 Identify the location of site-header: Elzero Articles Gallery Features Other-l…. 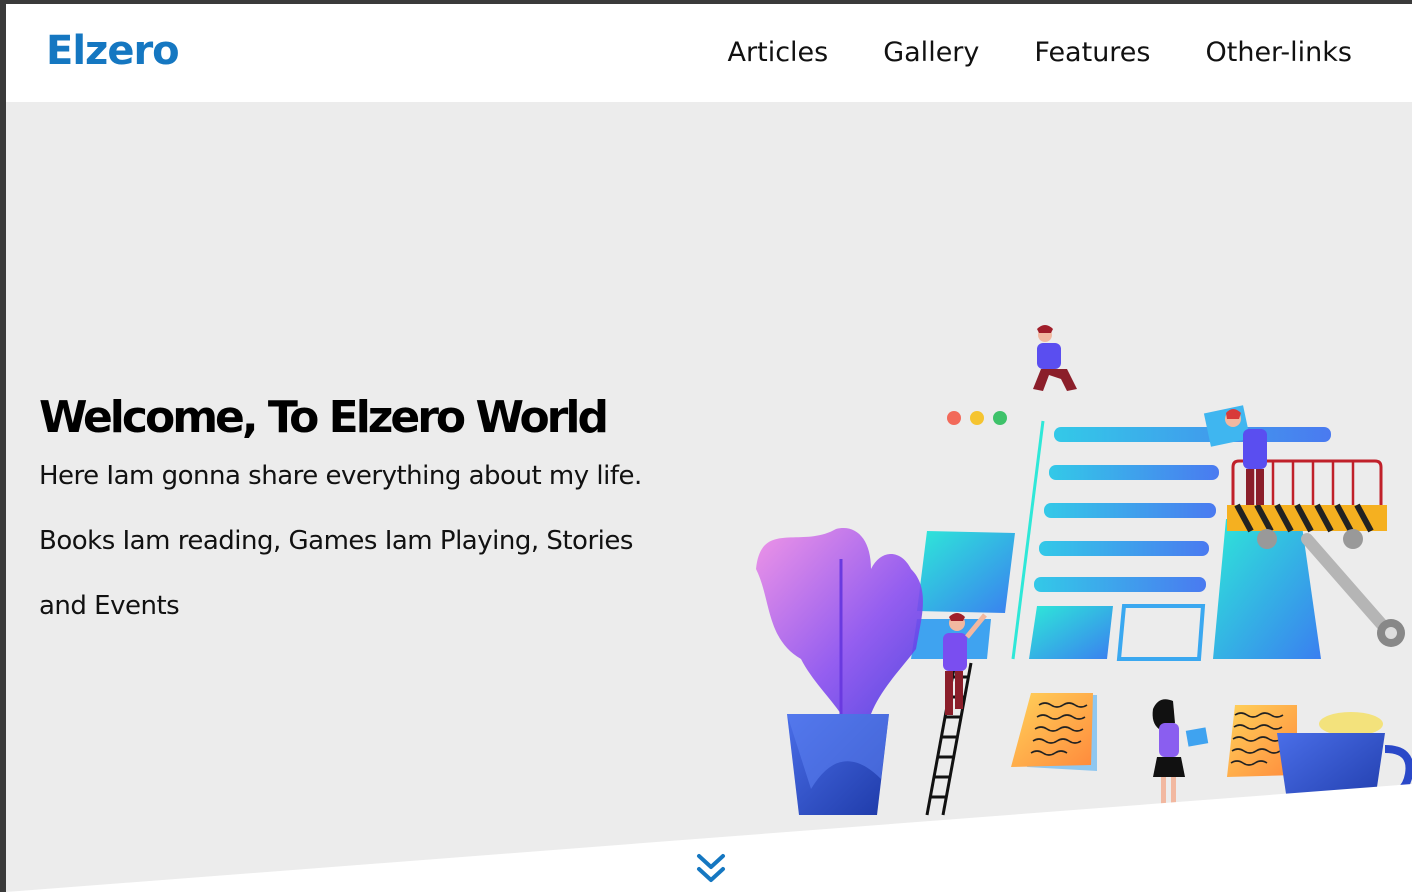
(709, 53).